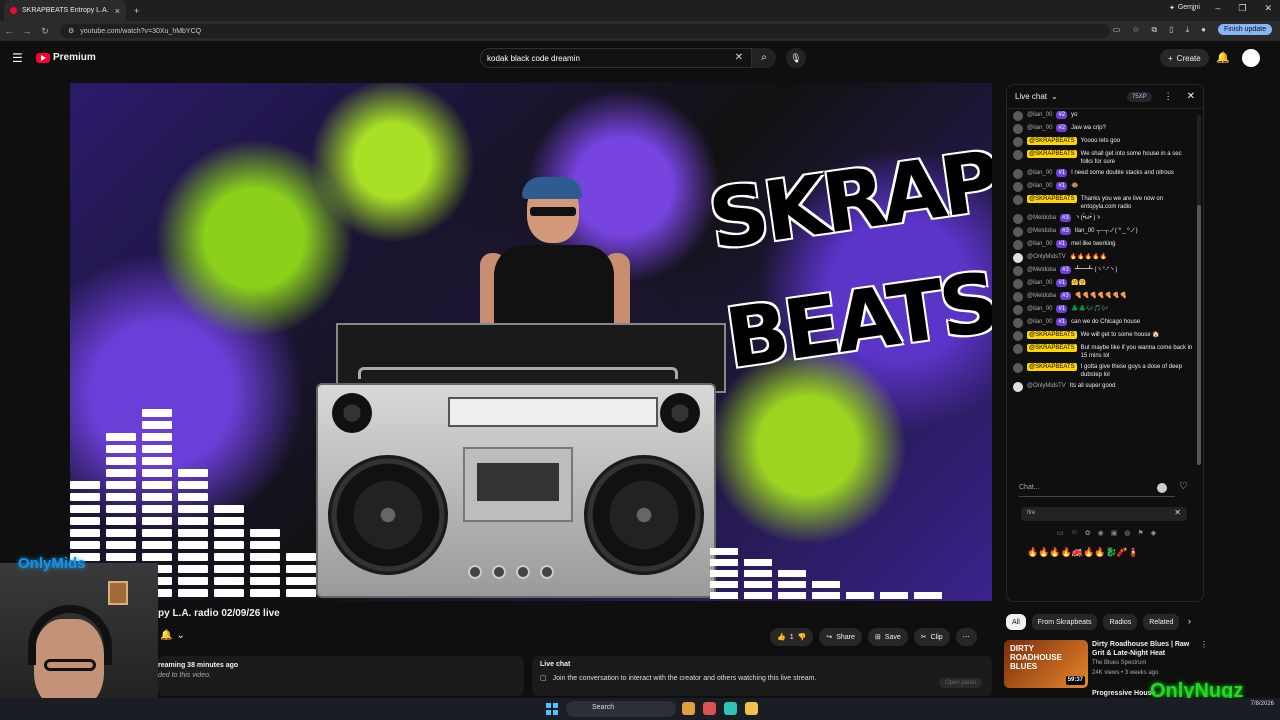 The height and width of the screenshot is (720, 1280). I want to click on windows-start-icon, so click(552, 709).